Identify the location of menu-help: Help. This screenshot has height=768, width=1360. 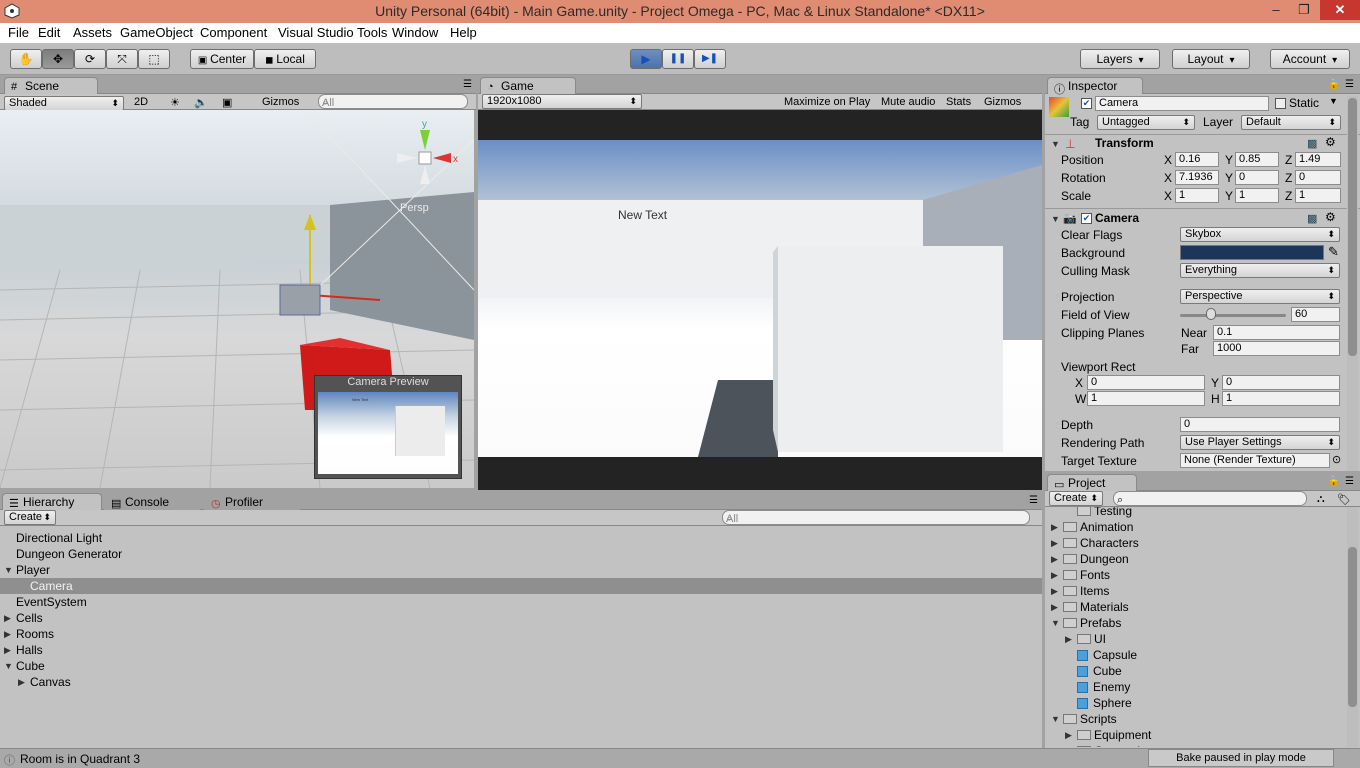
(463, 32).